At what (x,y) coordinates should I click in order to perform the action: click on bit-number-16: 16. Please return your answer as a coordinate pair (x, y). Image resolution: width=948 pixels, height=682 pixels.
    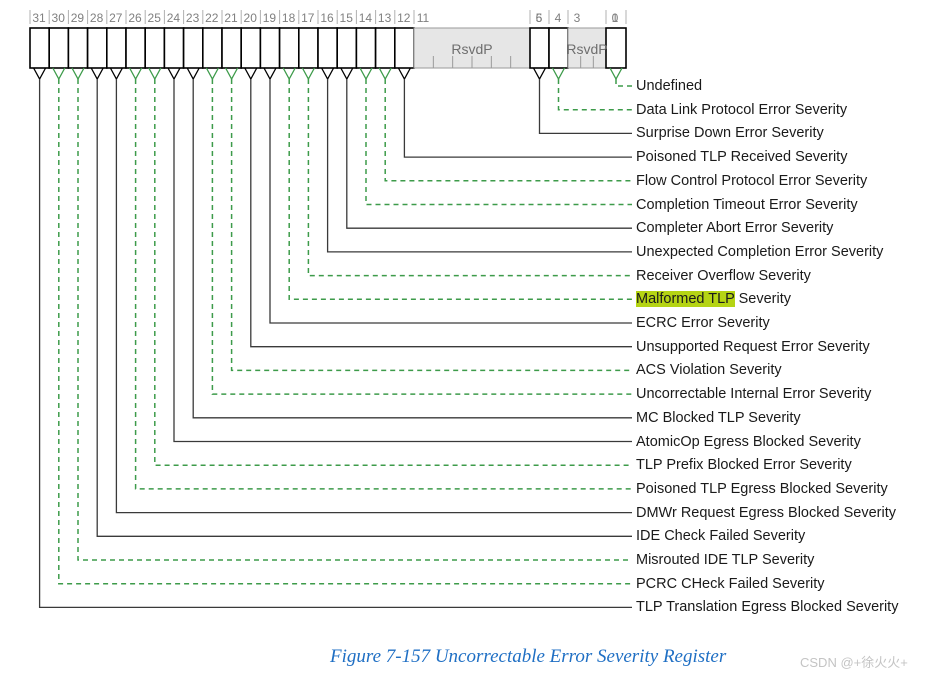
    Looking at the image, I should click on (327, 18).